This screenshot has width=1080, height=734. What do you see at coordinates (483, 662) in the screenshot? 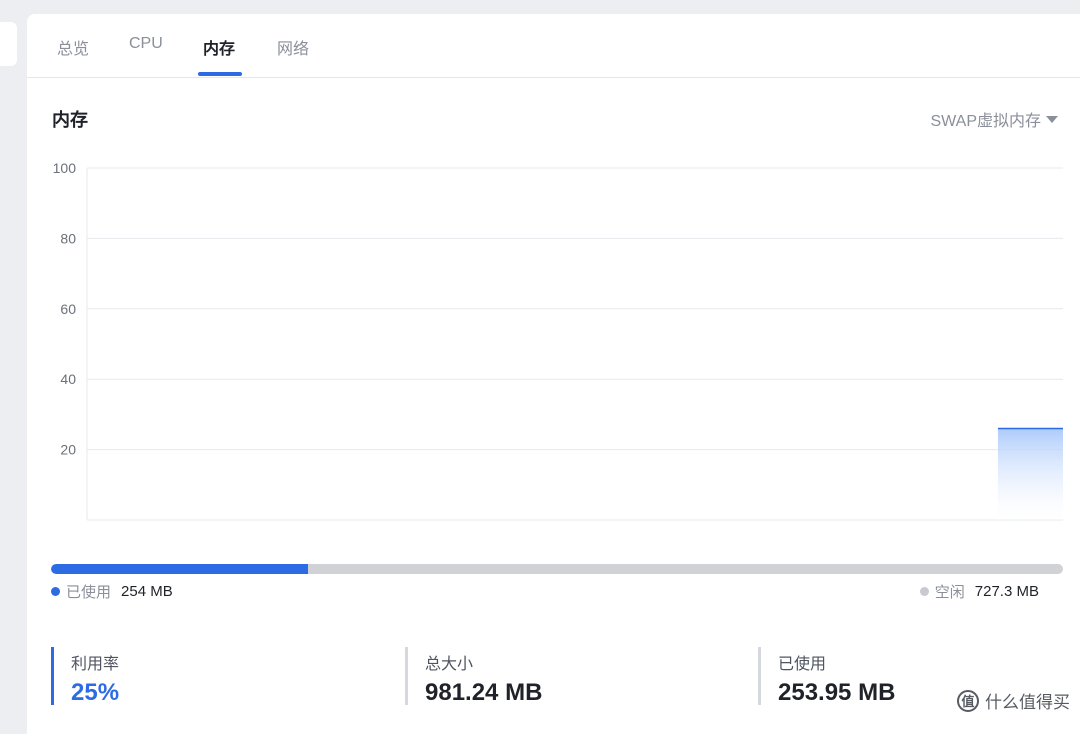
I see `stat-total-size-label: 总大小` at bounding box center [483, 662].